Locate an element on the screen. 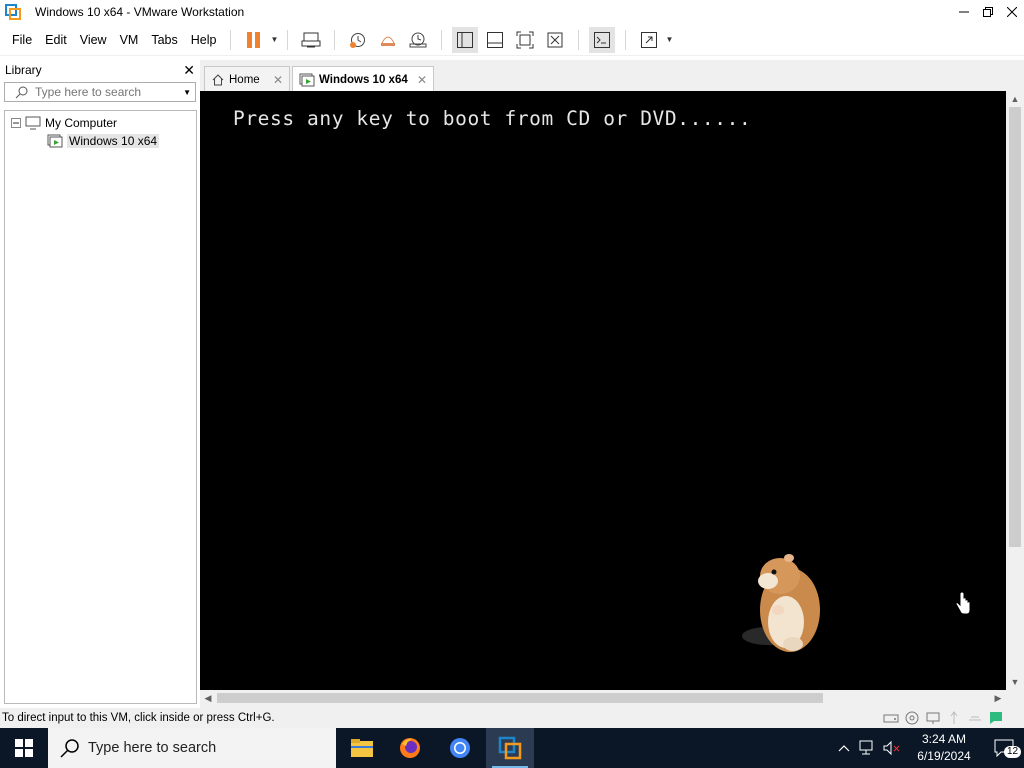 The image size is (1024, 768). menu-toolbar: File Edit View VM Tabs Help ▼ ▼ is located at coordinates (512, 40).